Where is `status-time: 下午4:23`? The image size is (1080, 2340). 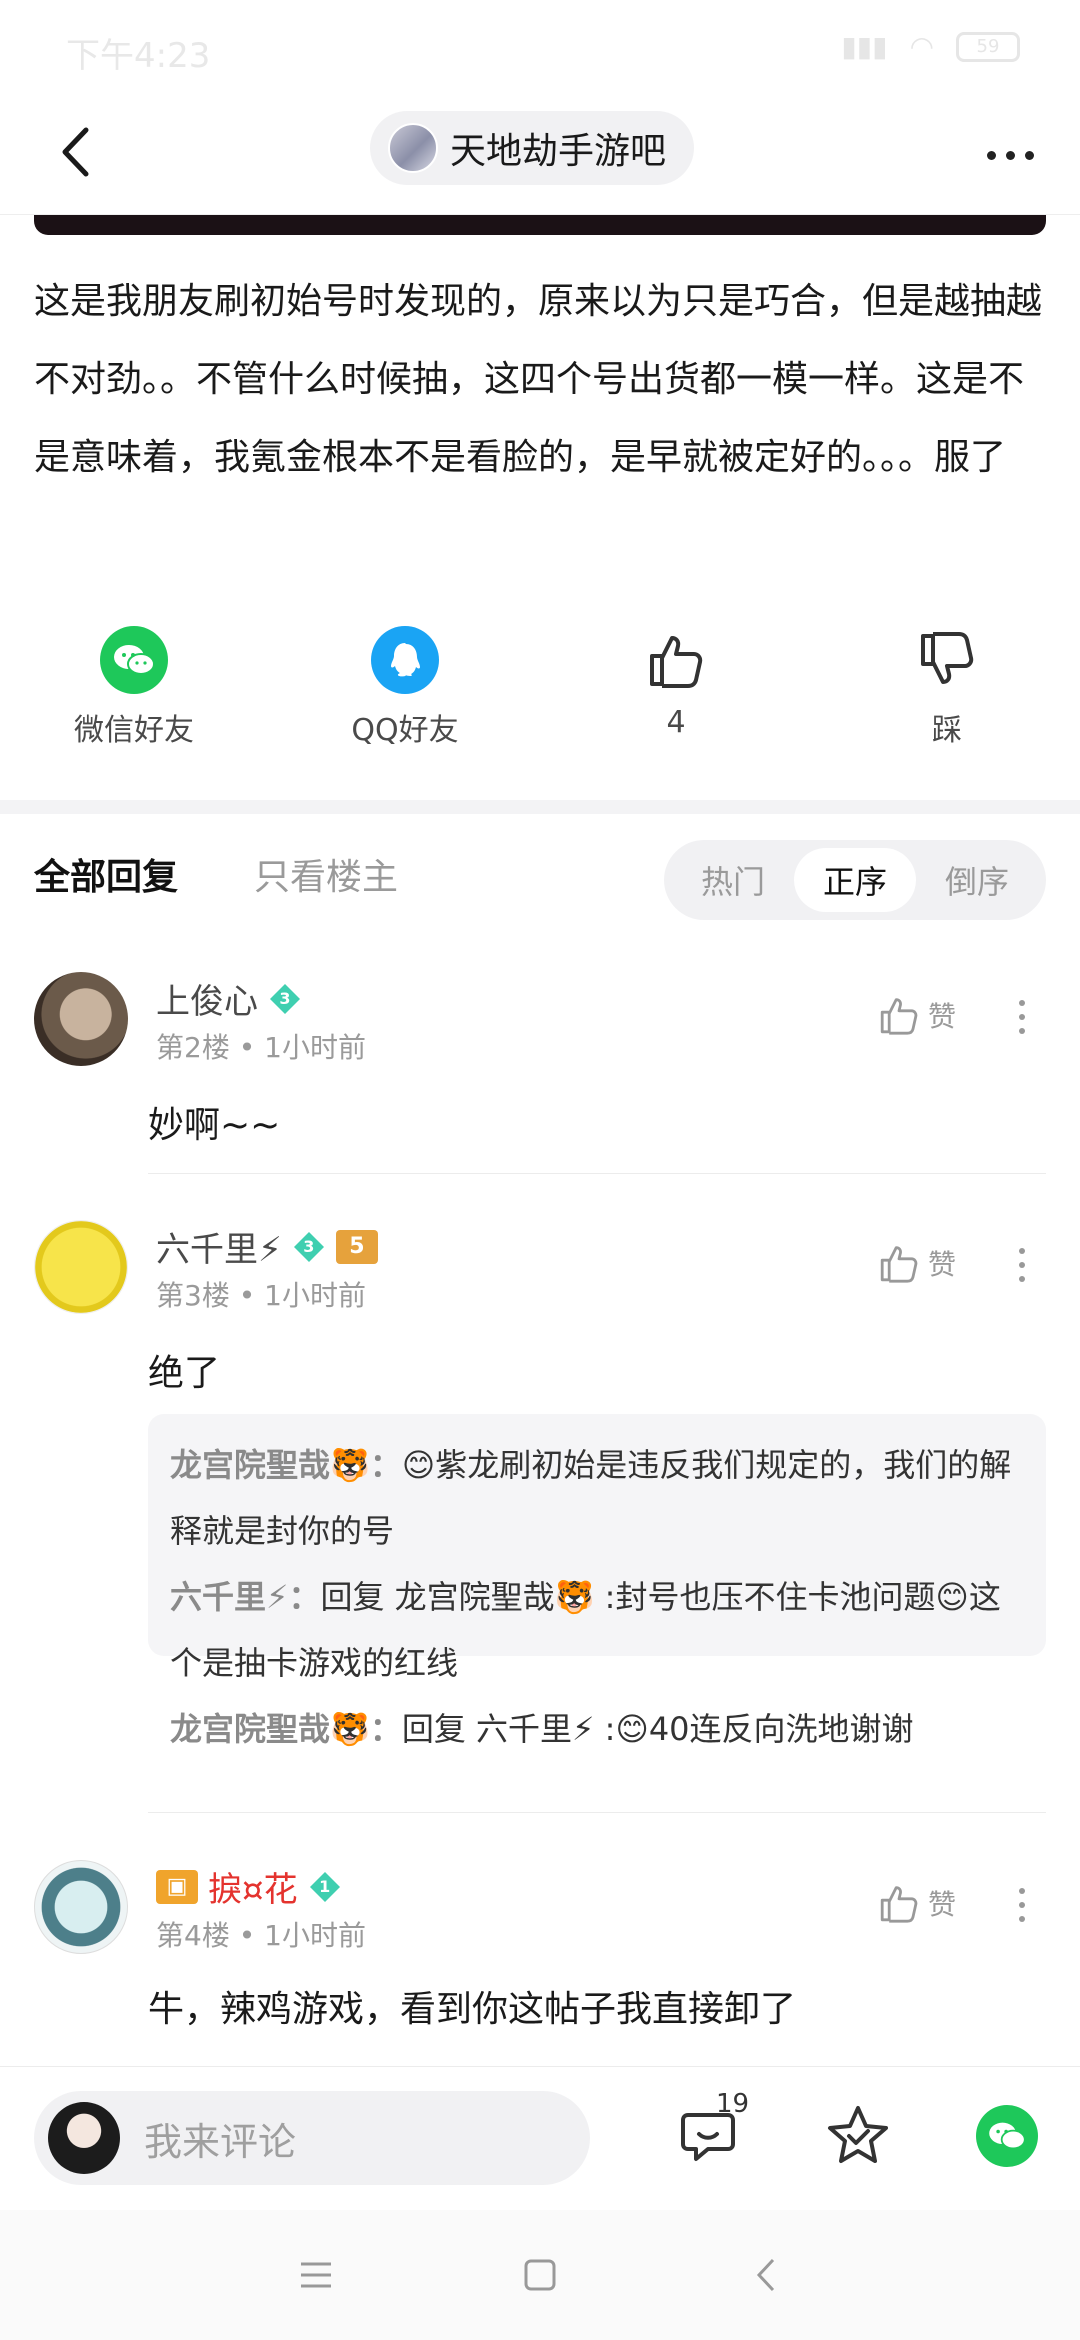
status-time: 下午4:23 is located at coordinates (138, 56).